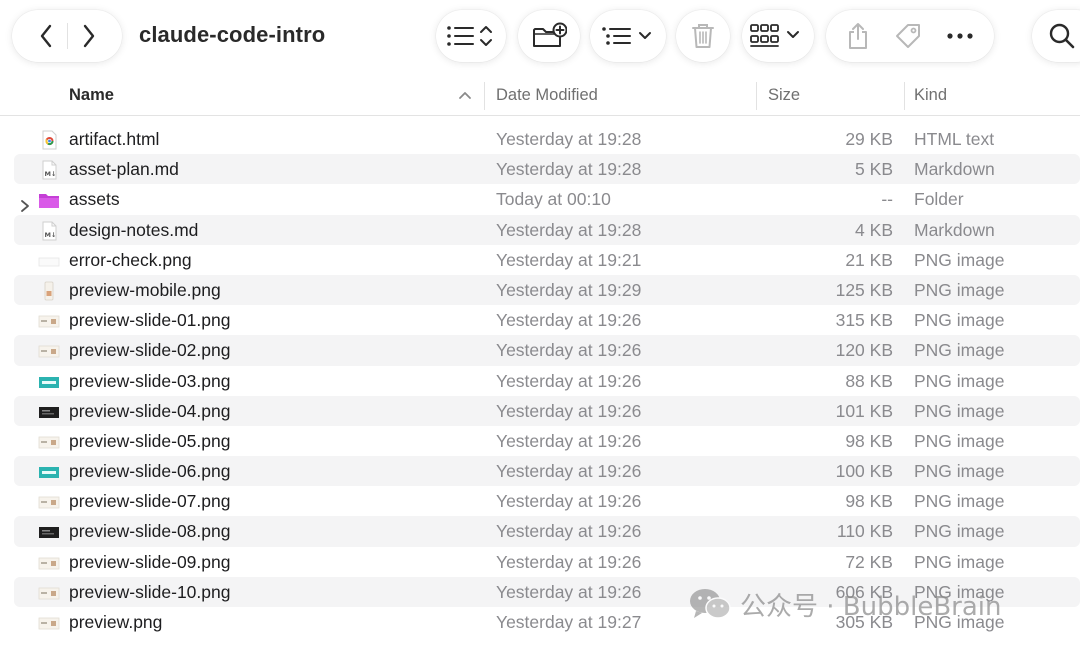 This screenshot has height=648, width=1080. I want to click on file-size: --, so click(887, 199).